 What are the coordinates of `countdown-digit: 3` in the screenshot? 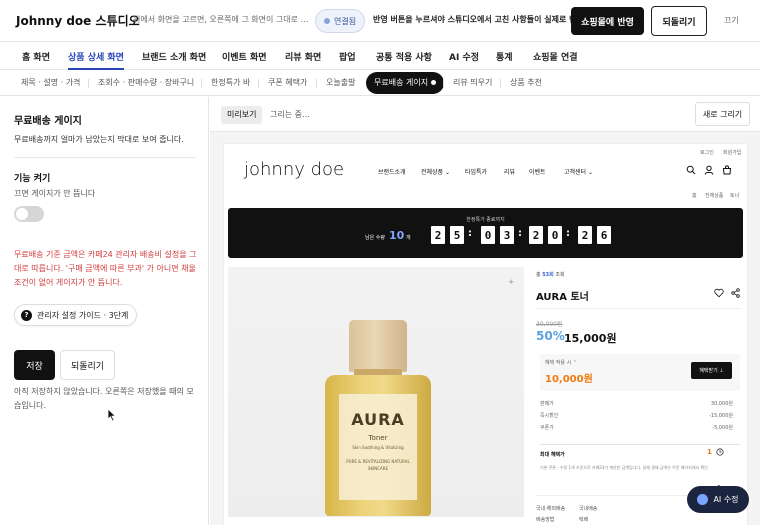 It's located at (507, 235).